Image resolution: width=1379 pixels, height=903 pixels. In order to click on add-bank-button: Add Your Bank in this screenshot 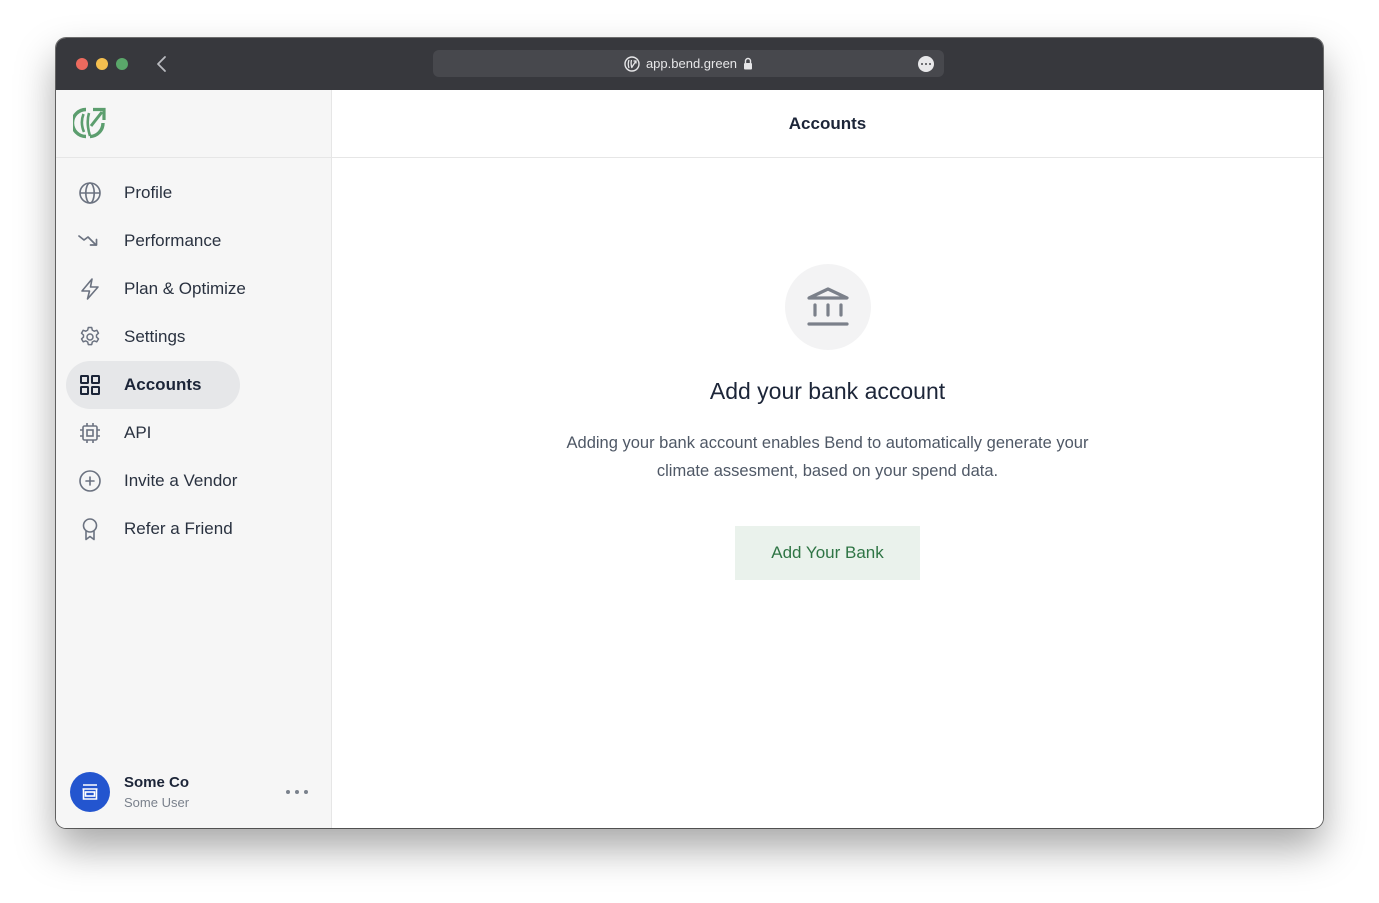, I will do `click(827, 553)`.